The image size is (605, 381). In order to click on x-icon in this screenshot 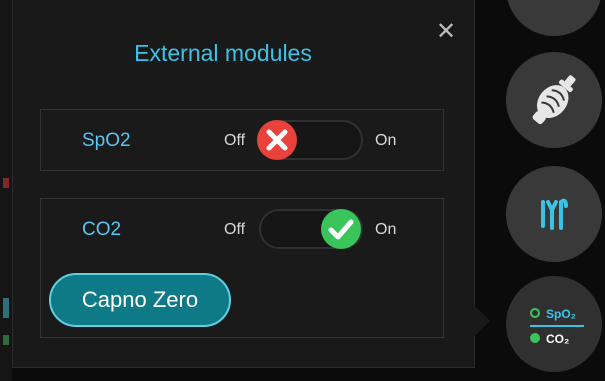, I will do `click(277, 140)`.